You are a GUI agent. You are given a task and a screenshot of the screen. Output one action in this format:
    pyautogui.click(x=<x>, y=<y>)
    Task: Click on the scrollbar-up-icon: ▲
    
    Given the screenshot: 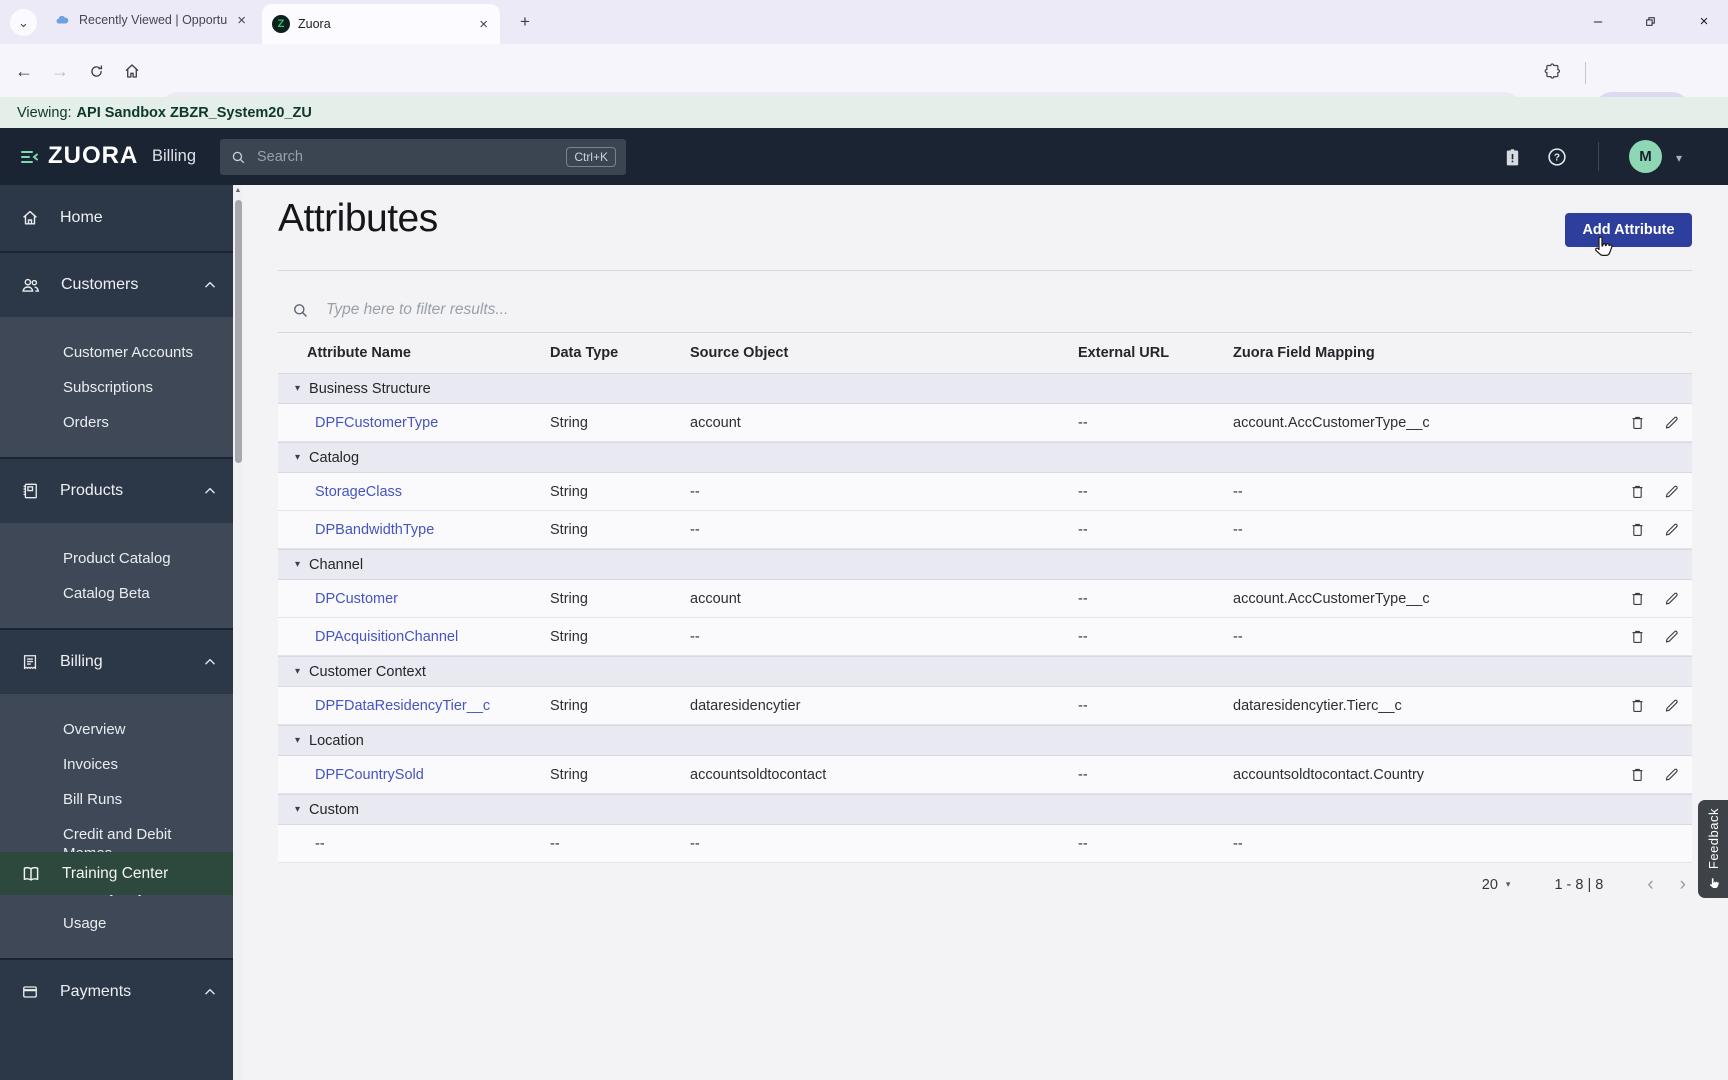 What is the action you would take?
    pyautogui.click(x=238, y=190)
    